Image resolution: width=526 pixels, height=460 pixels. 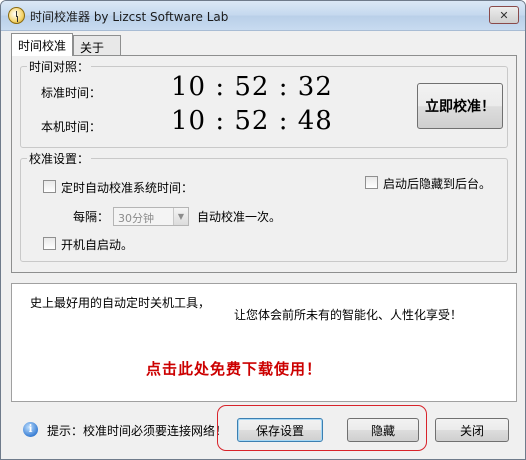 What do you see at coordinates (16, 15) in the screenshot?
I see `clock-app-icon` at bounding box center [16, 15].